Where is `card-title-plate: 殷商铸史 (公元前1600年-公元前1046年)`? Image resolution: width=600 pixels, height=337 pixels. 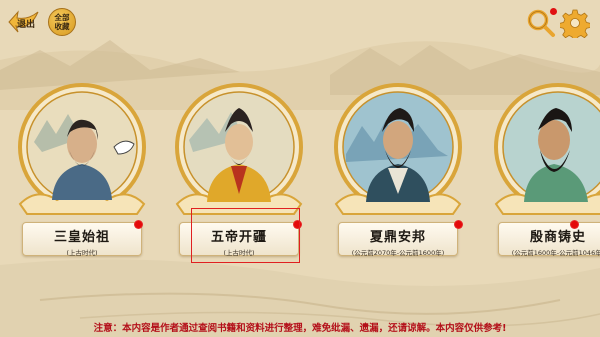 card-title-plate: 殷商铸史 (公元前1600年-公元前1046年) is located at coordinates (549, 239).